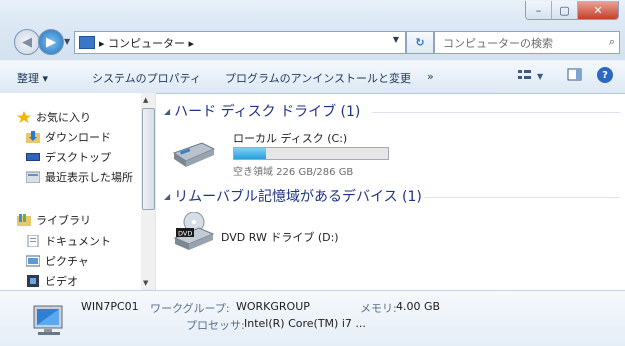 The image size is (625, 346). I want to click on search-icon: ⌕, so click(612, 42).